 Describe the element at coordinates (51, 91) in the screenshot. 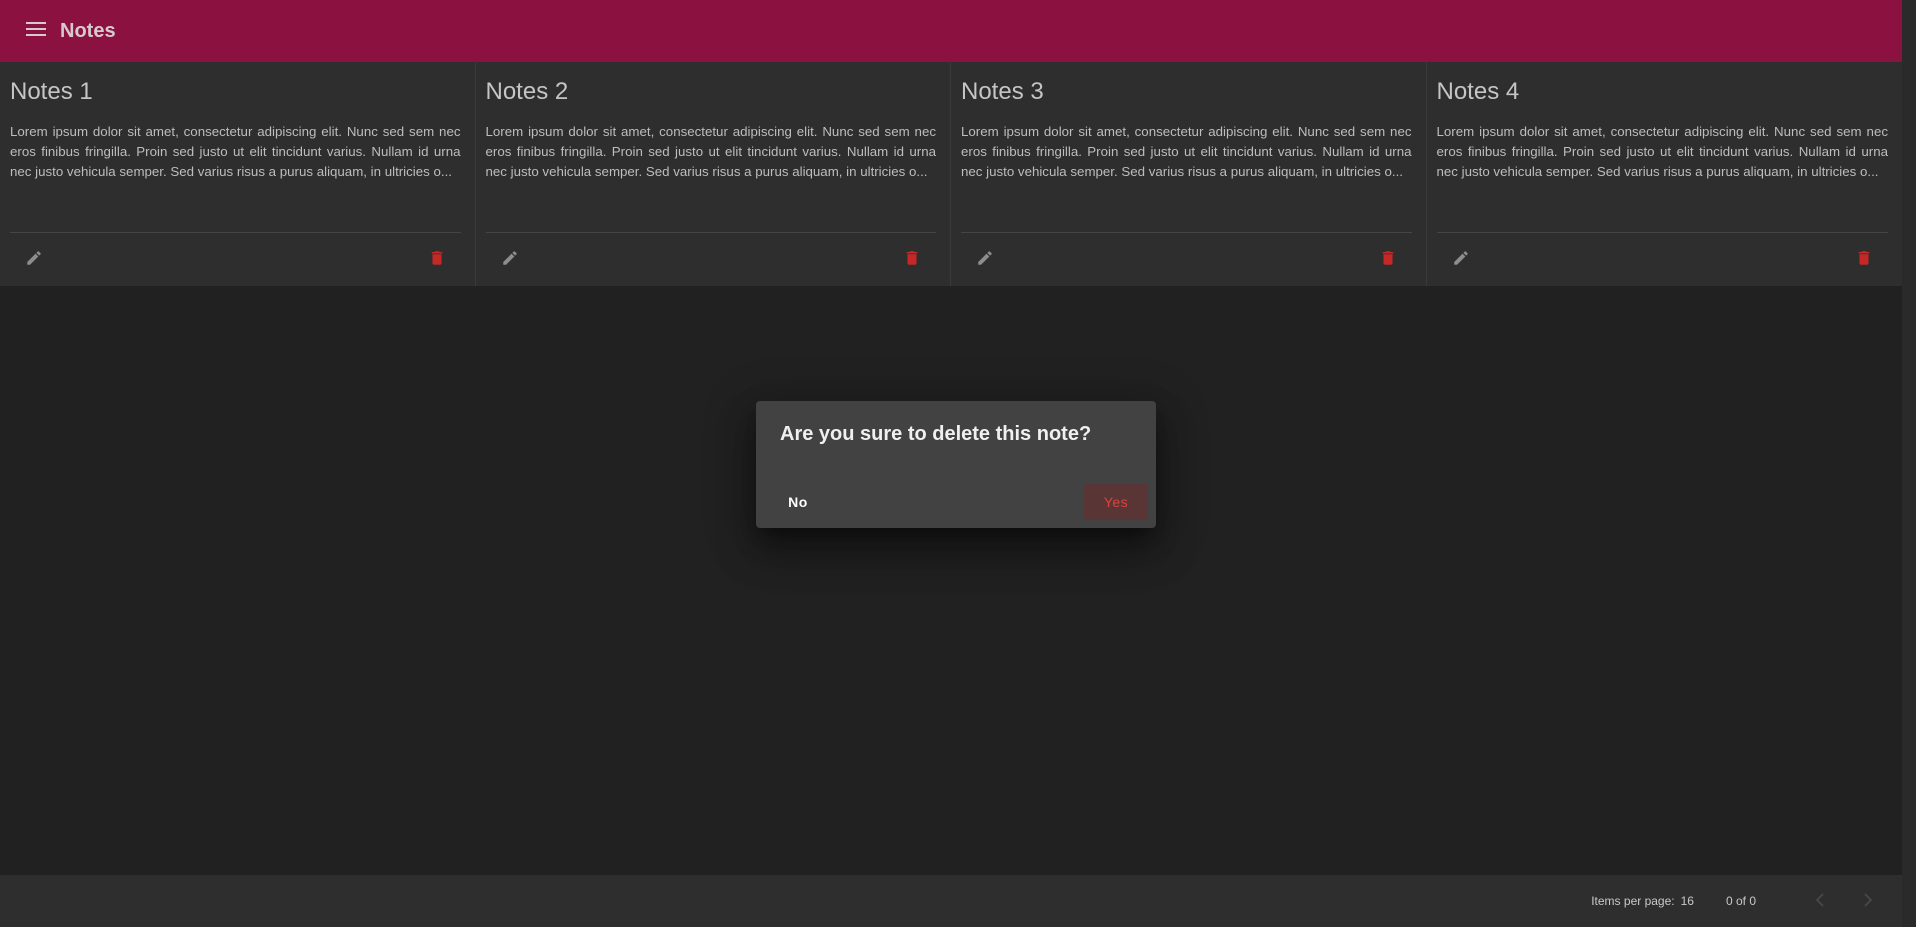

I see `note-title: Notes 1` at that location.